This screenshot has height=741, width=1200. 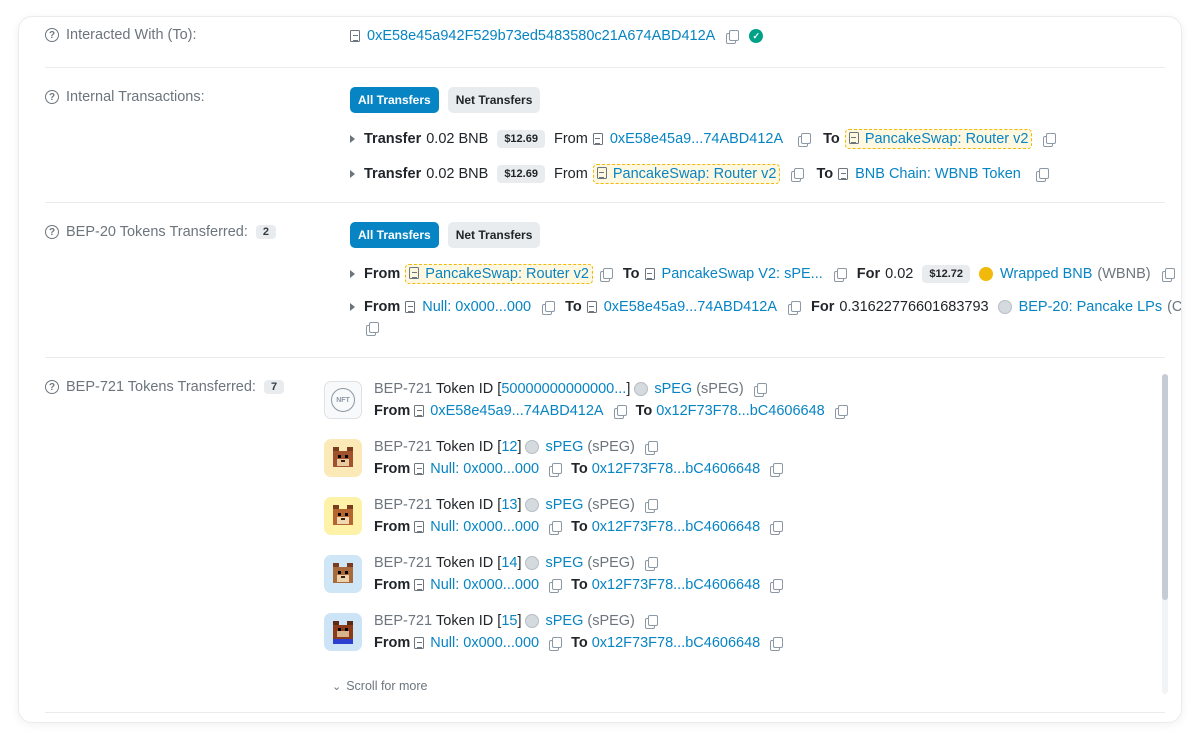 I want to click on token-link: BEP-20: Pancake LPs, so click(x=1090, y=307).